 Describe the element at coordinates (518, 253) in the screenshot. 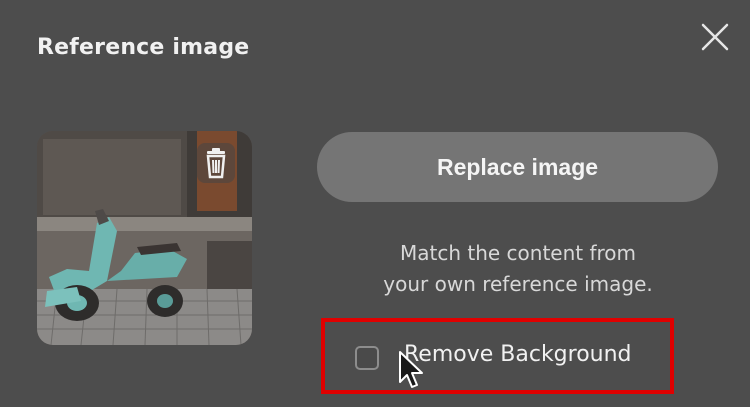

I see `description-line-1: Match the content from` at that location.